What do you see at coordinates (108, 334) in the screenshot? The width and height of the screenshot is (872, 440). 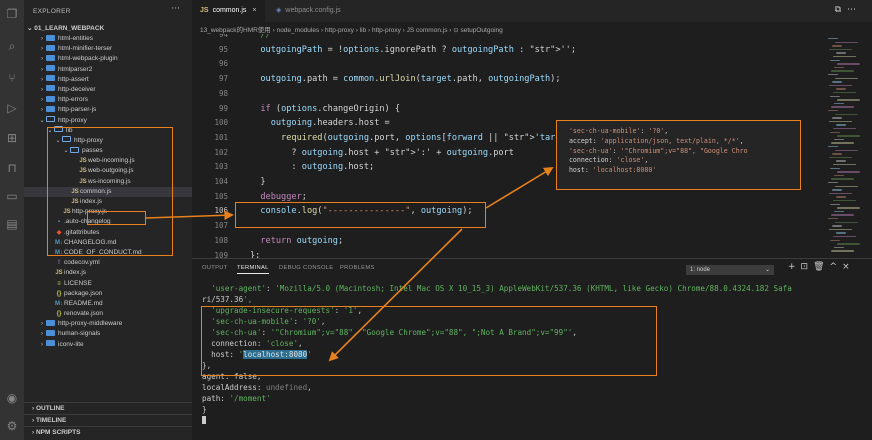 I see `folder-item: › human-signals` at bounding box center [108, 334].